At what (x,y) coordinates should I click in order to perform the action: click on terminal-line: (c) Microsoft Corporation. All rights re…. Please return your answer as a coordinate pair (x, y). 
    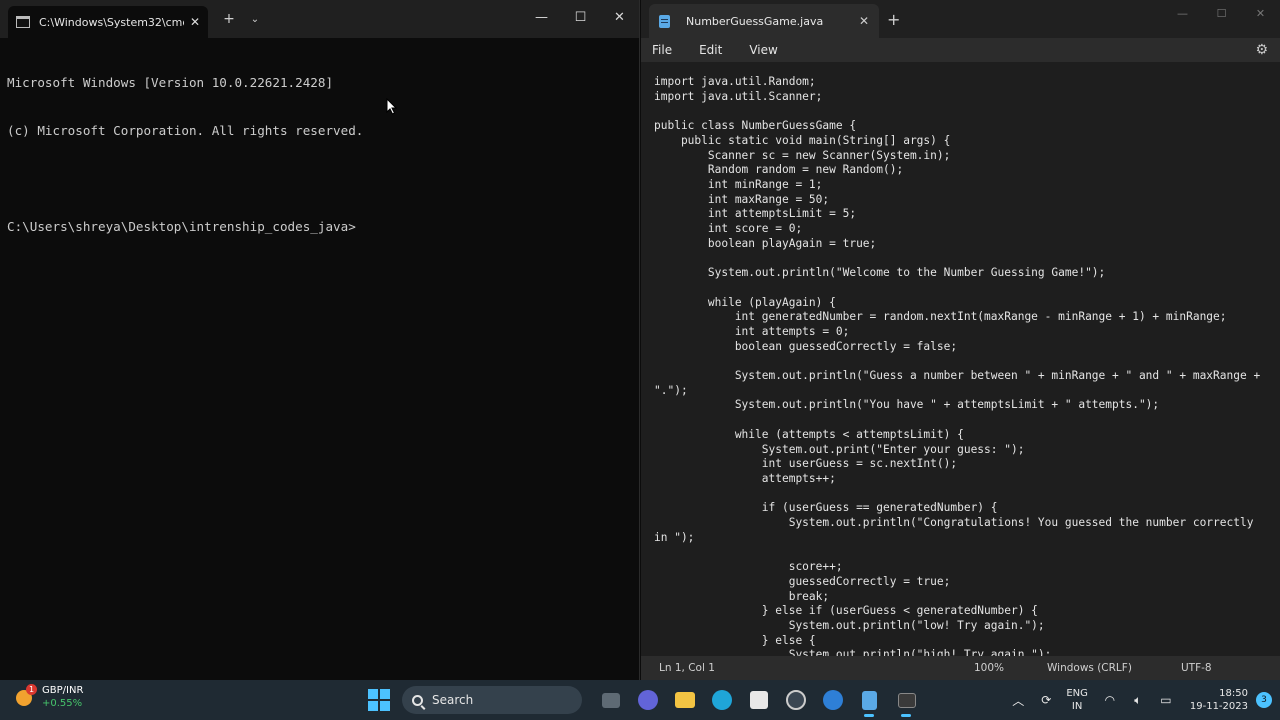
    Looking at the image, I should click on (185, 130).